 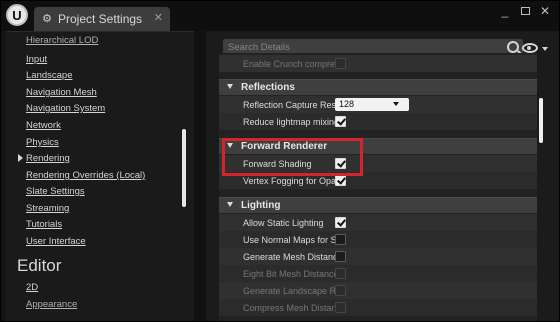 I want to click on setting-row: Enable Crunch compressi, so click(x=378, y=63).